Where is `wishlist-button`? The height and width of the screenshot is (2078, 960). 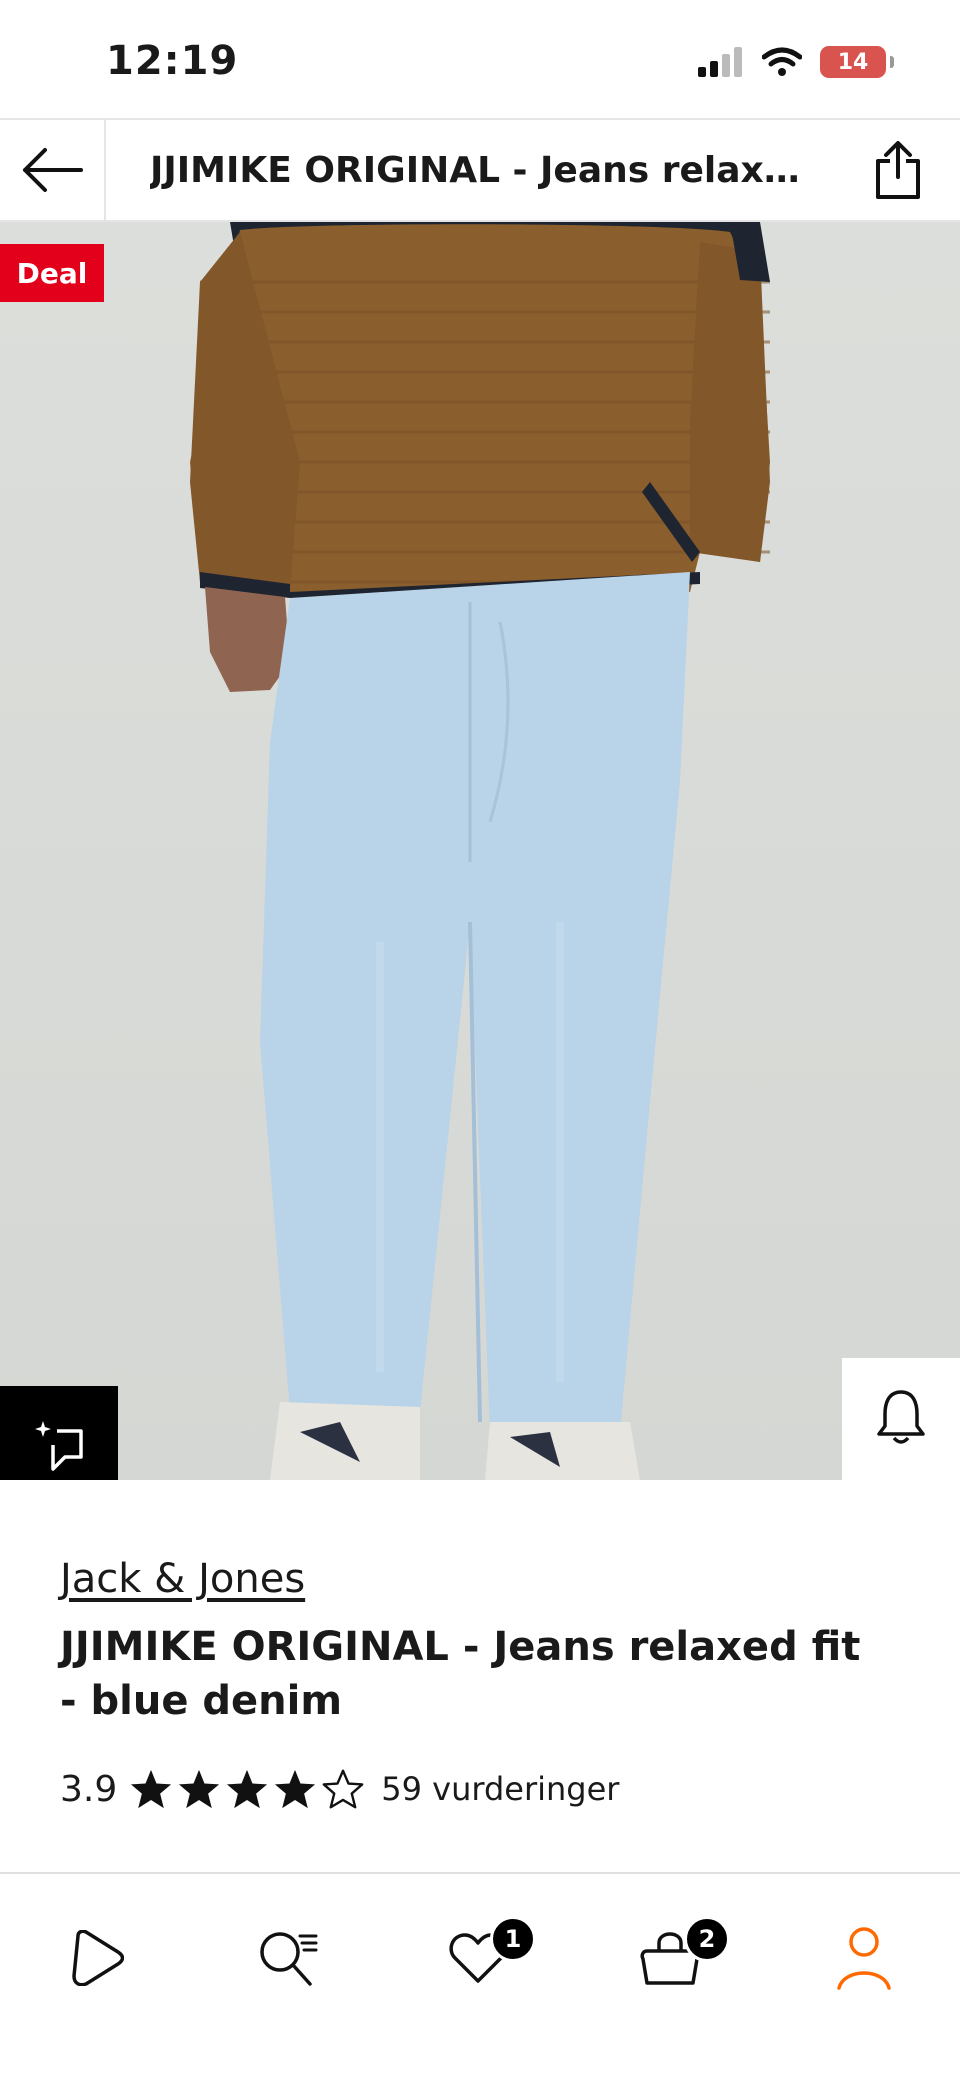
wishlist-button is located at coordinates (901, 1478).